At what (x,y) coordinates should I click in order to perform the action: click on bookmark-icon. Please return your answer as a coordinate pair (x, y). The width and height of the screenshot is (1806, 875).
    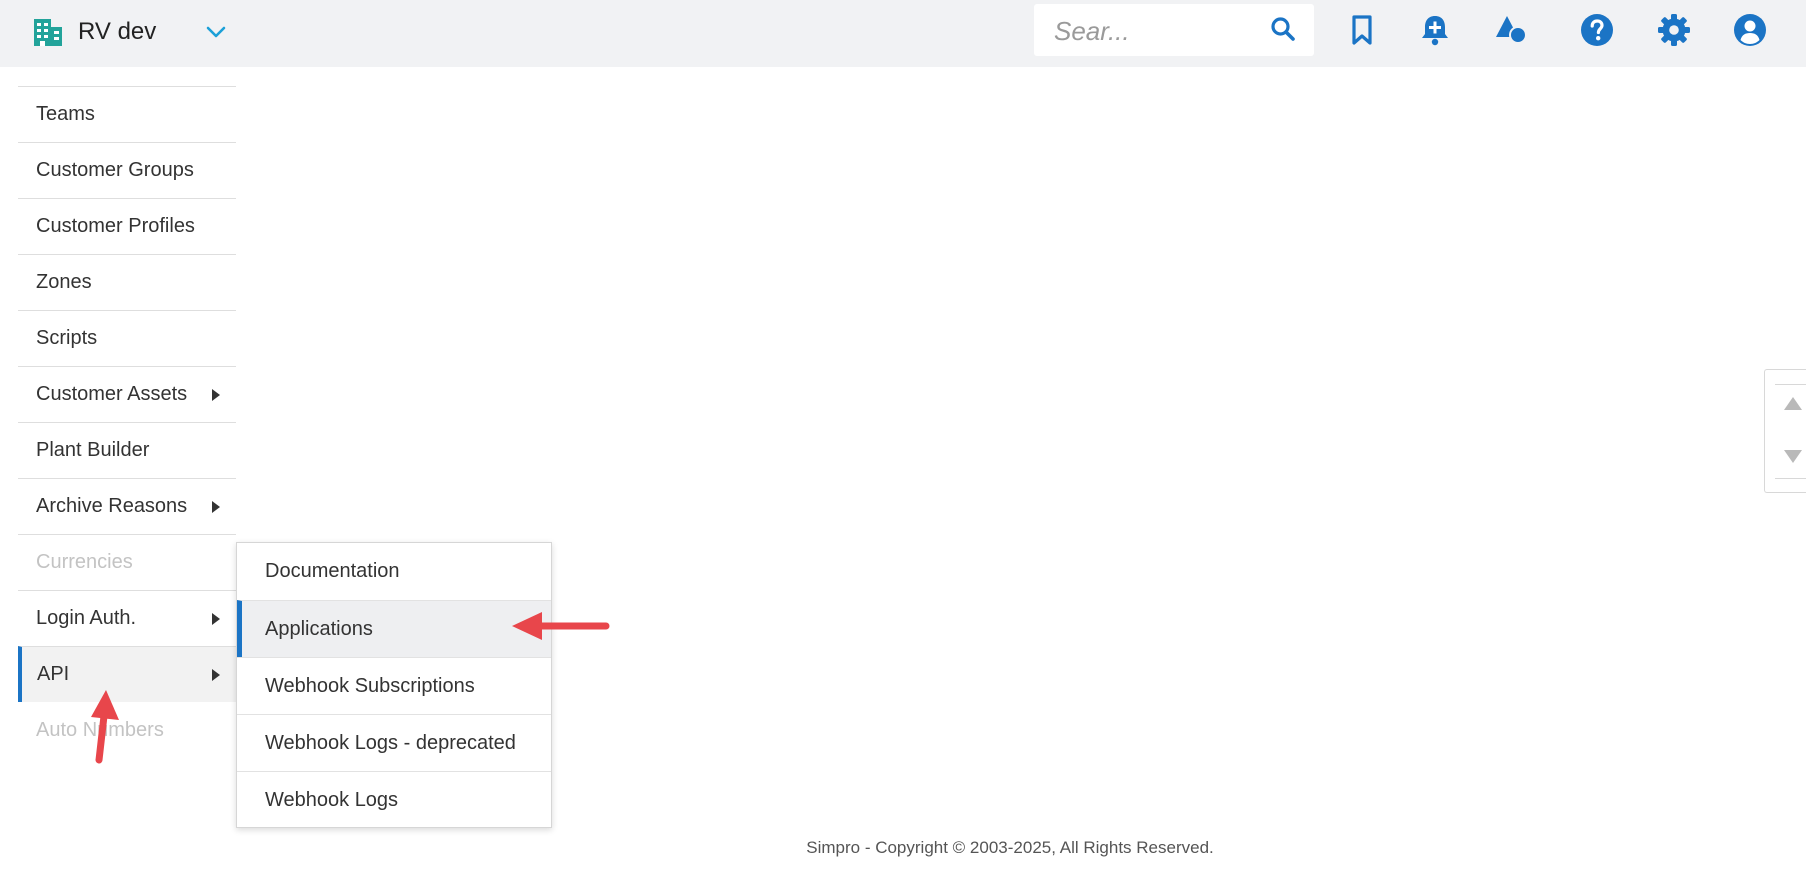
    Looking at the image, I should click on (1362, 30).